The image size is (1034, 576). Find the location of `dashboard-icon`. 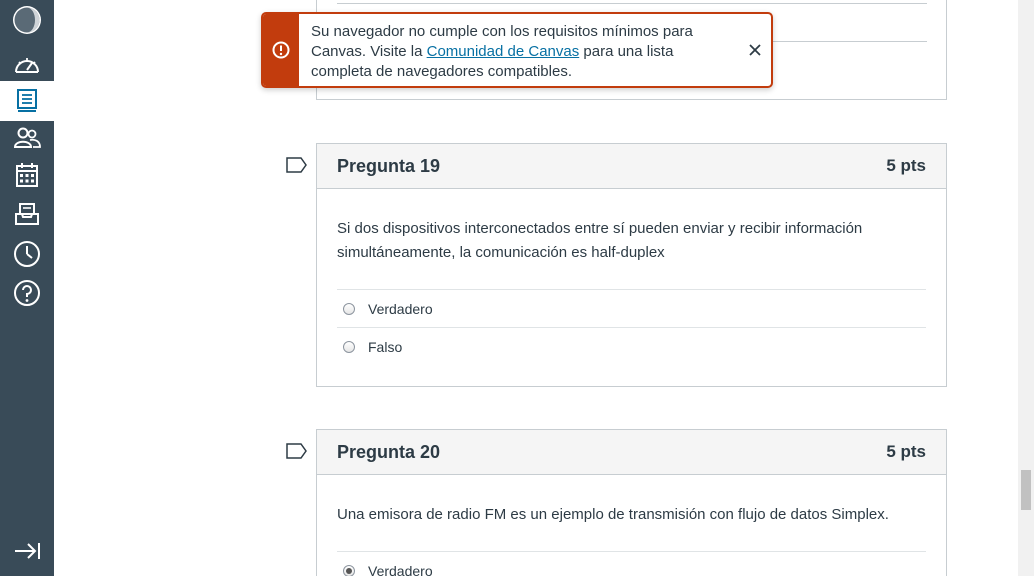

dashboard-icon is located at coordinates (27, 65).